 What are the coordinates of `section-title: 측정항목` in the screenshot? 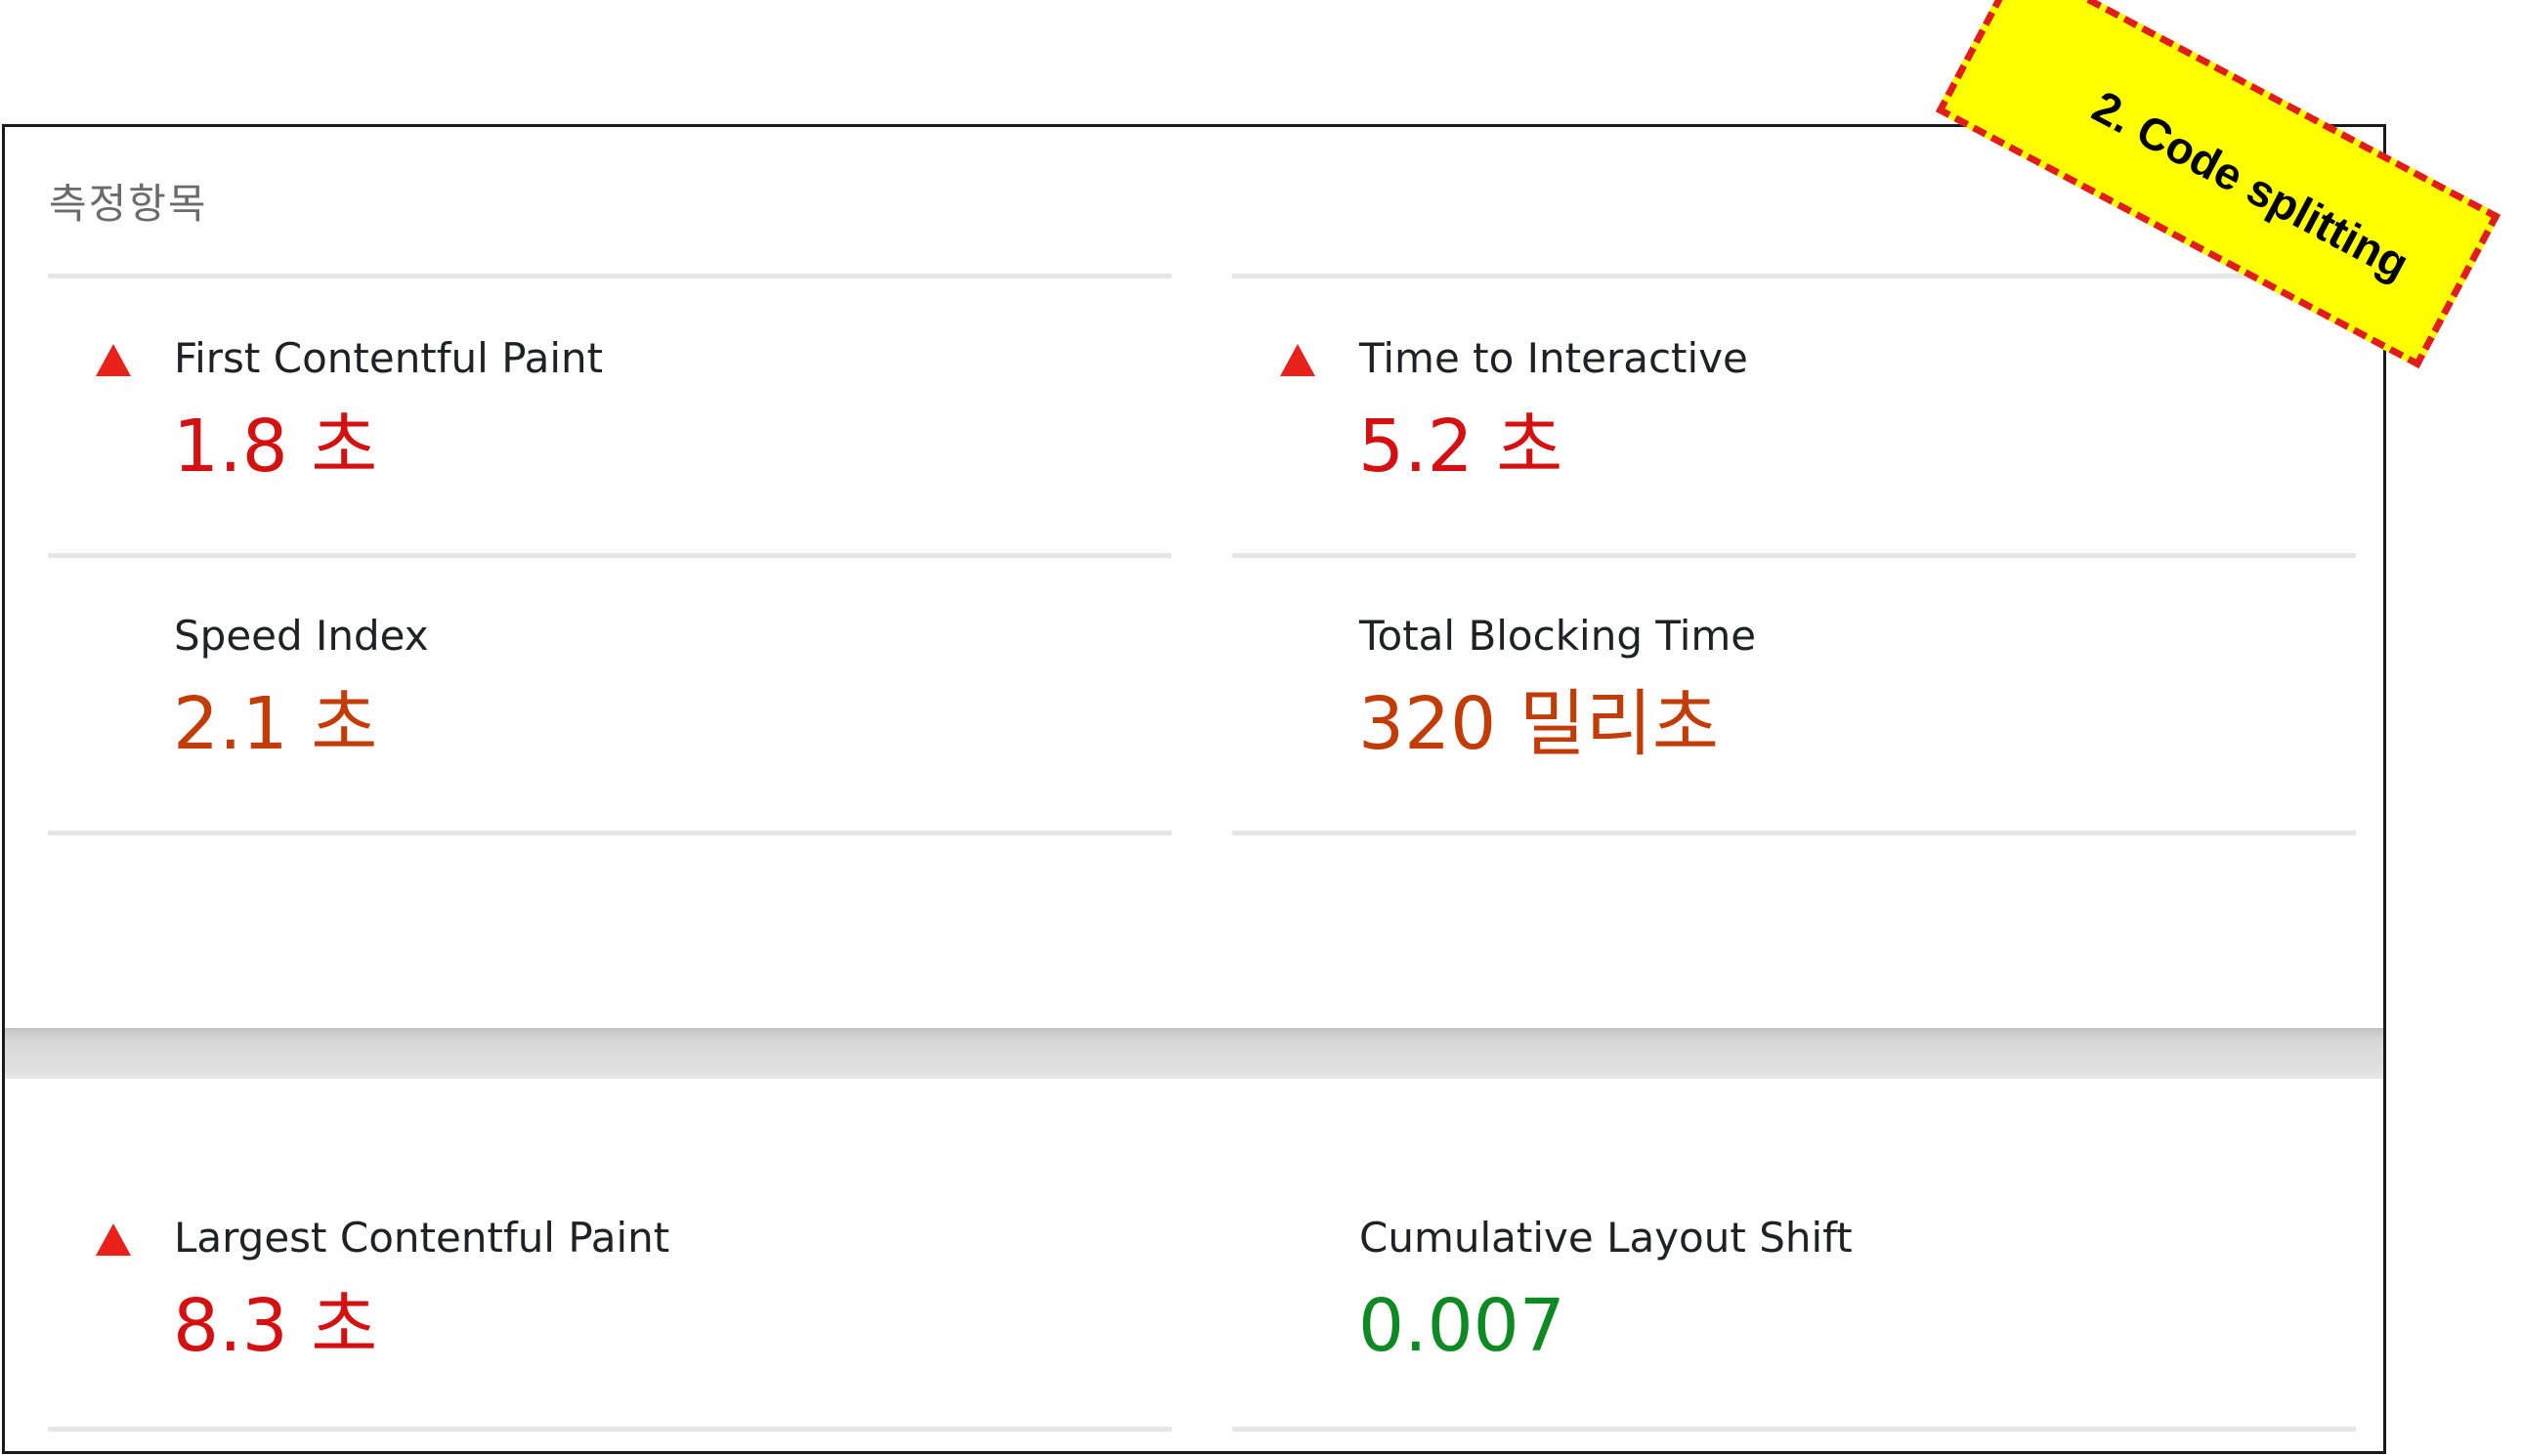 It's located at (128, 204).